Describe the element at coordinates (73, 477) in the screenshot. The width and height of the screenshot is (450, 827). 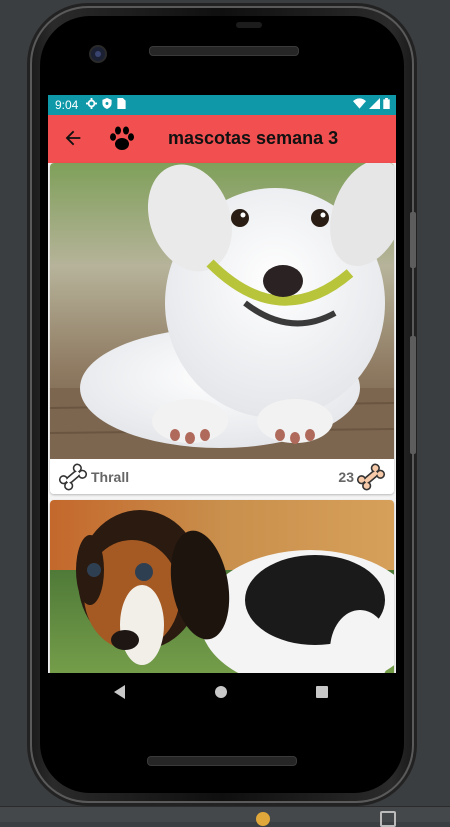
I see `bone-outline-icon` at that location.